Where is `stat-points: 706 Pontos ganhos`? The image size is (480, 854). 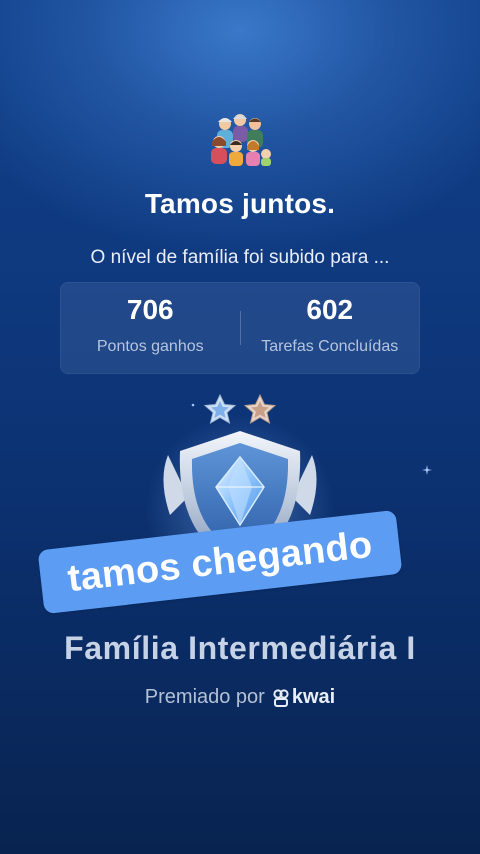
stat-points: 706 Pontos ganhos is located at coordinates (150, 328).